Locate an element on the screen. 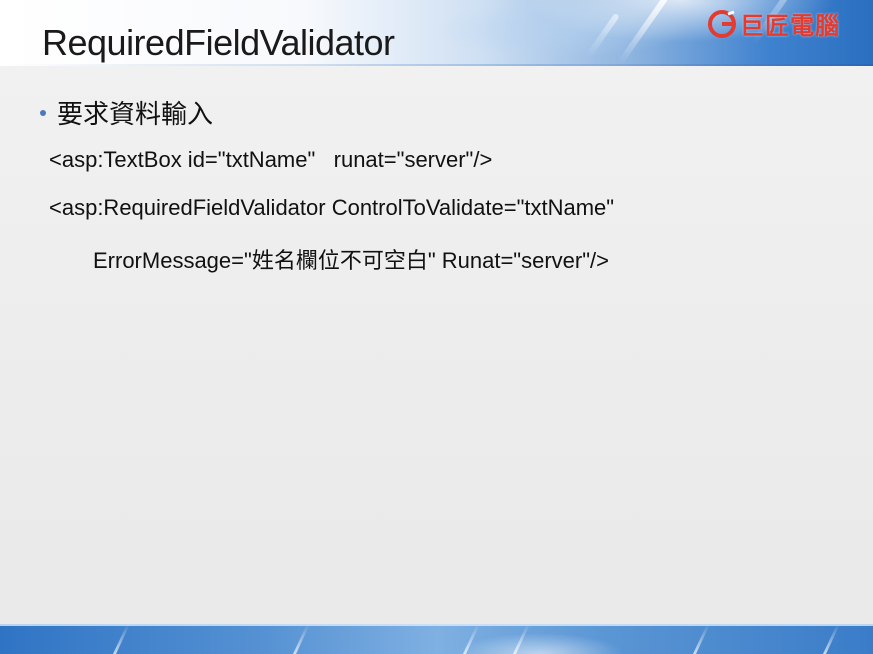 This screenshot has width=873, height=654. brand-logo-icon is located at coordinates (722, 23).